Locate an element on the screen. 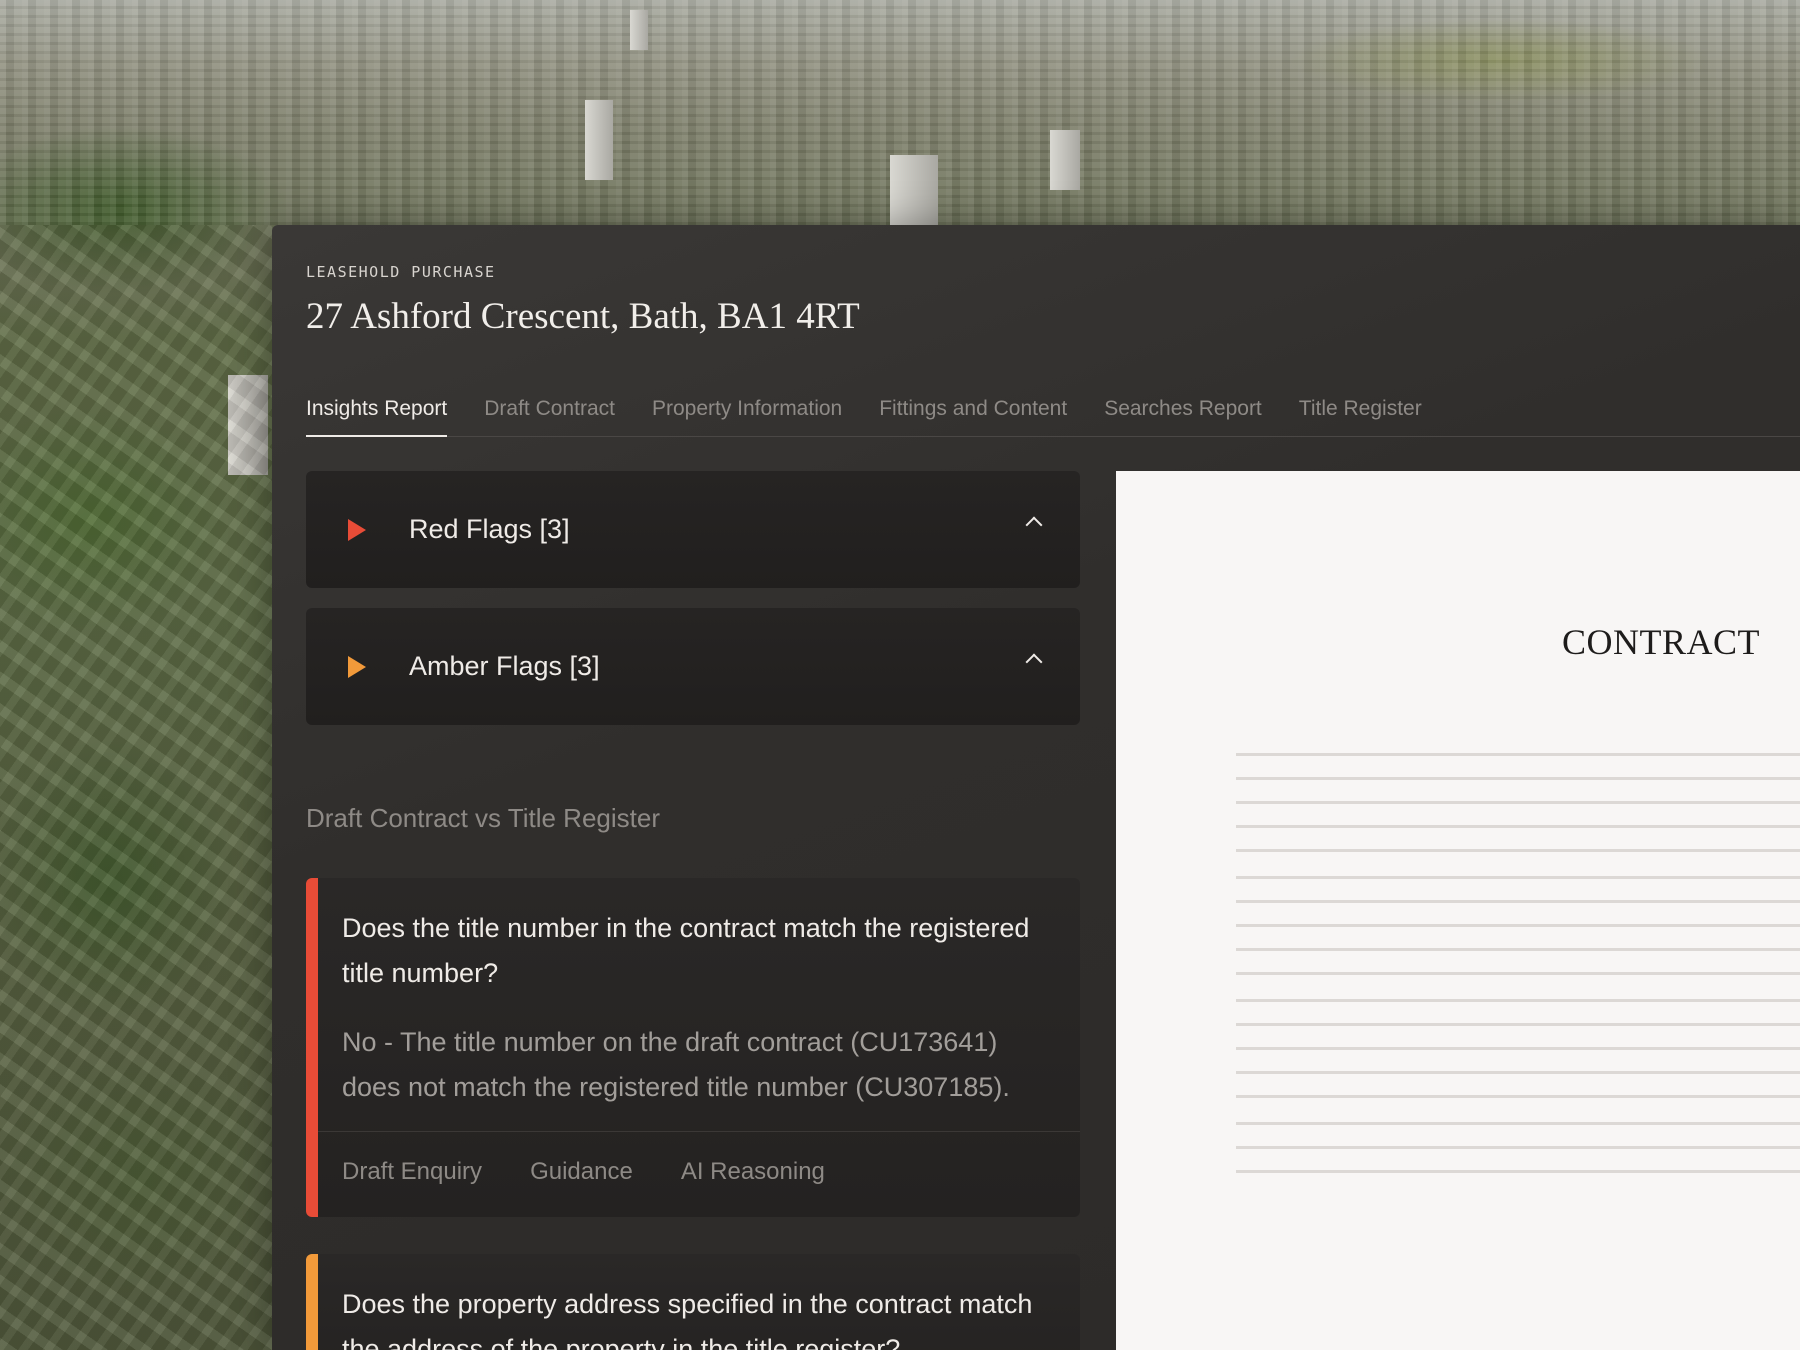 This screenshot has height=1350, width=1800. card-actions: Draft Enquiry Guidance AI Reasoning is located at coordinates (583, 1172).